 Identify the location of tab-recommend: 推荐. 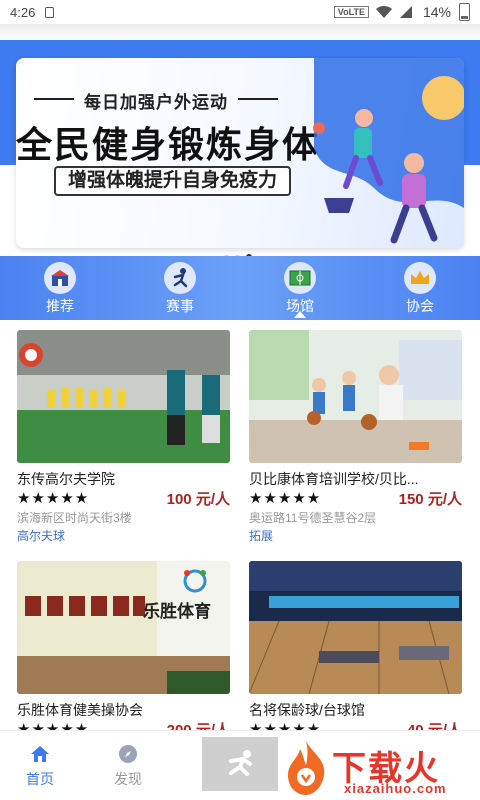
(60, 288).